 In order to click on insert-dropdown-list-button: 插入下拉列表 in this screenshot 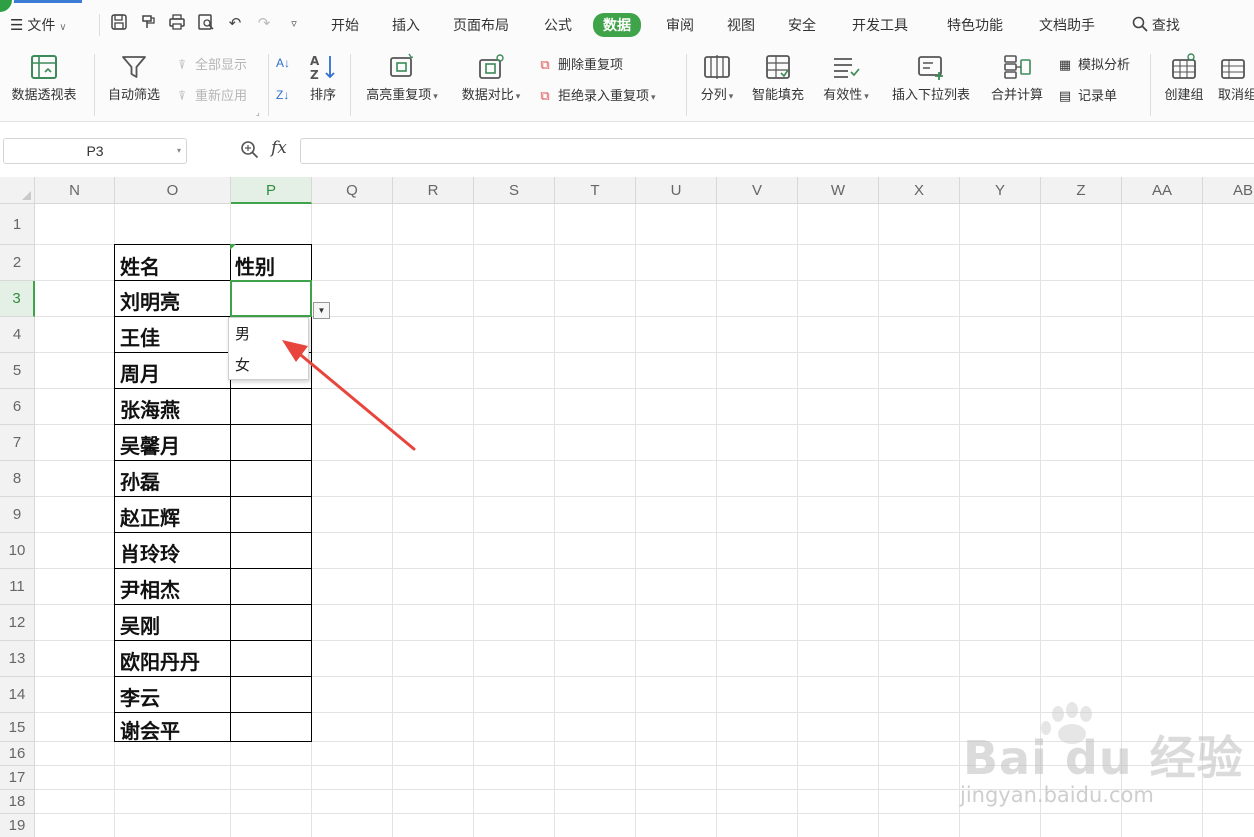, I will do `click(931, 78)`.